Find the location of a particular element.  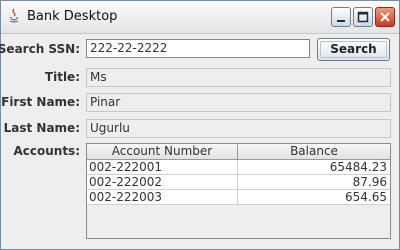

account-number-cell: 002-222001 is located at coordinates (162, 167).